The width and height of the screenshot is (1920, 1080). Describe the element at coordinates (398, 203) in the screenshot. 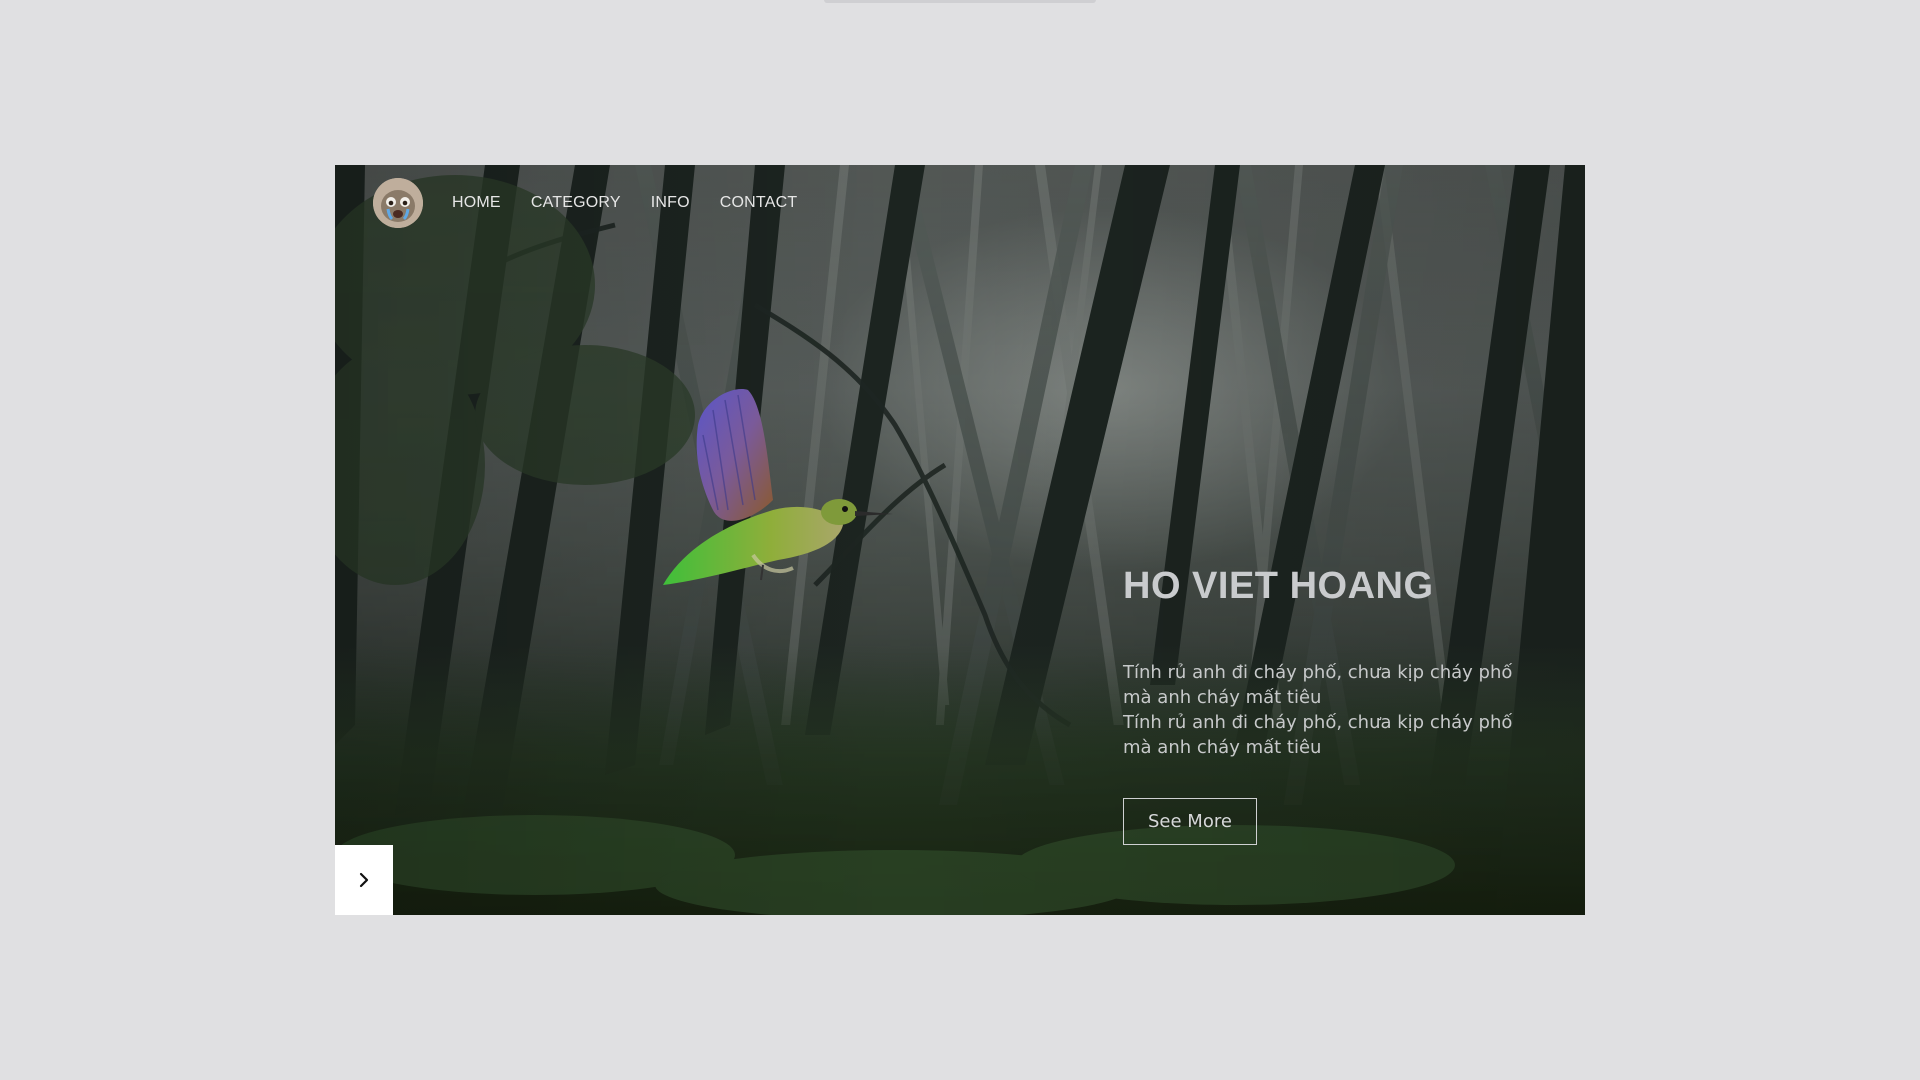

I see `avatar-face-icon` at that location.